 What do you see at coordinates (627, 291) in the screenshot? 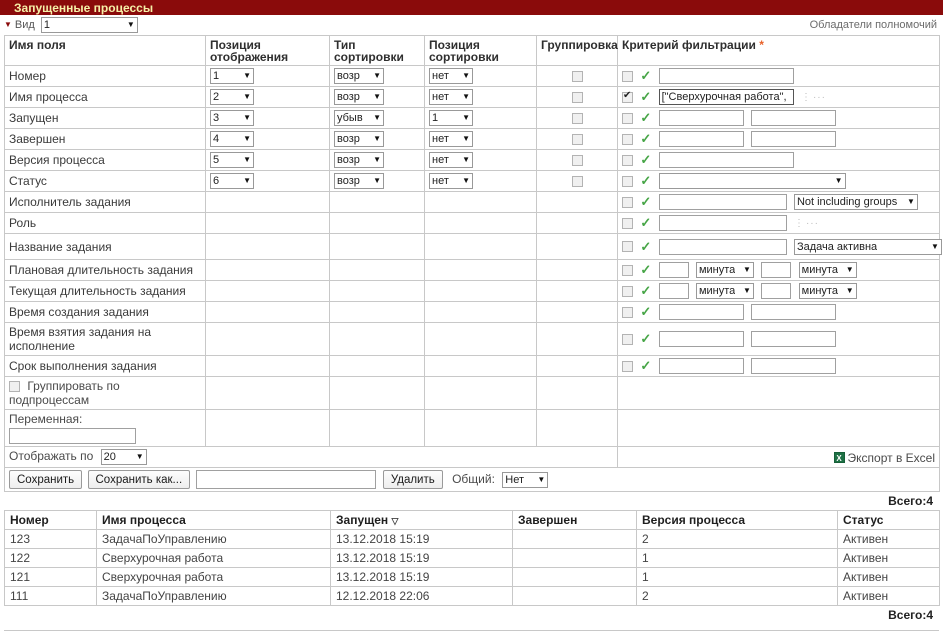
I see `filter-enable-checkbox-current-duration` at bounding box center [627, 291].